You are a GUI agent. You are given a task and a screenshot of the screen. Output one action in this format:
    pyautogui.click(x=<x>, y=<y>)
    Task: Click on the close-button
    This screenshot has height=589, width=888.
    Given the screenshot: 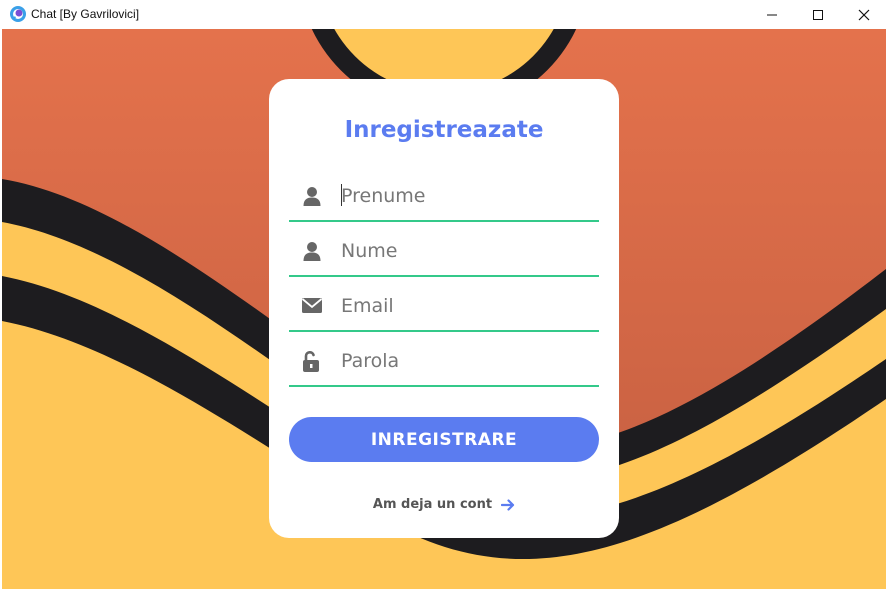 What is the action you would take?
    pyautogui.click(x=864, y=14)
    